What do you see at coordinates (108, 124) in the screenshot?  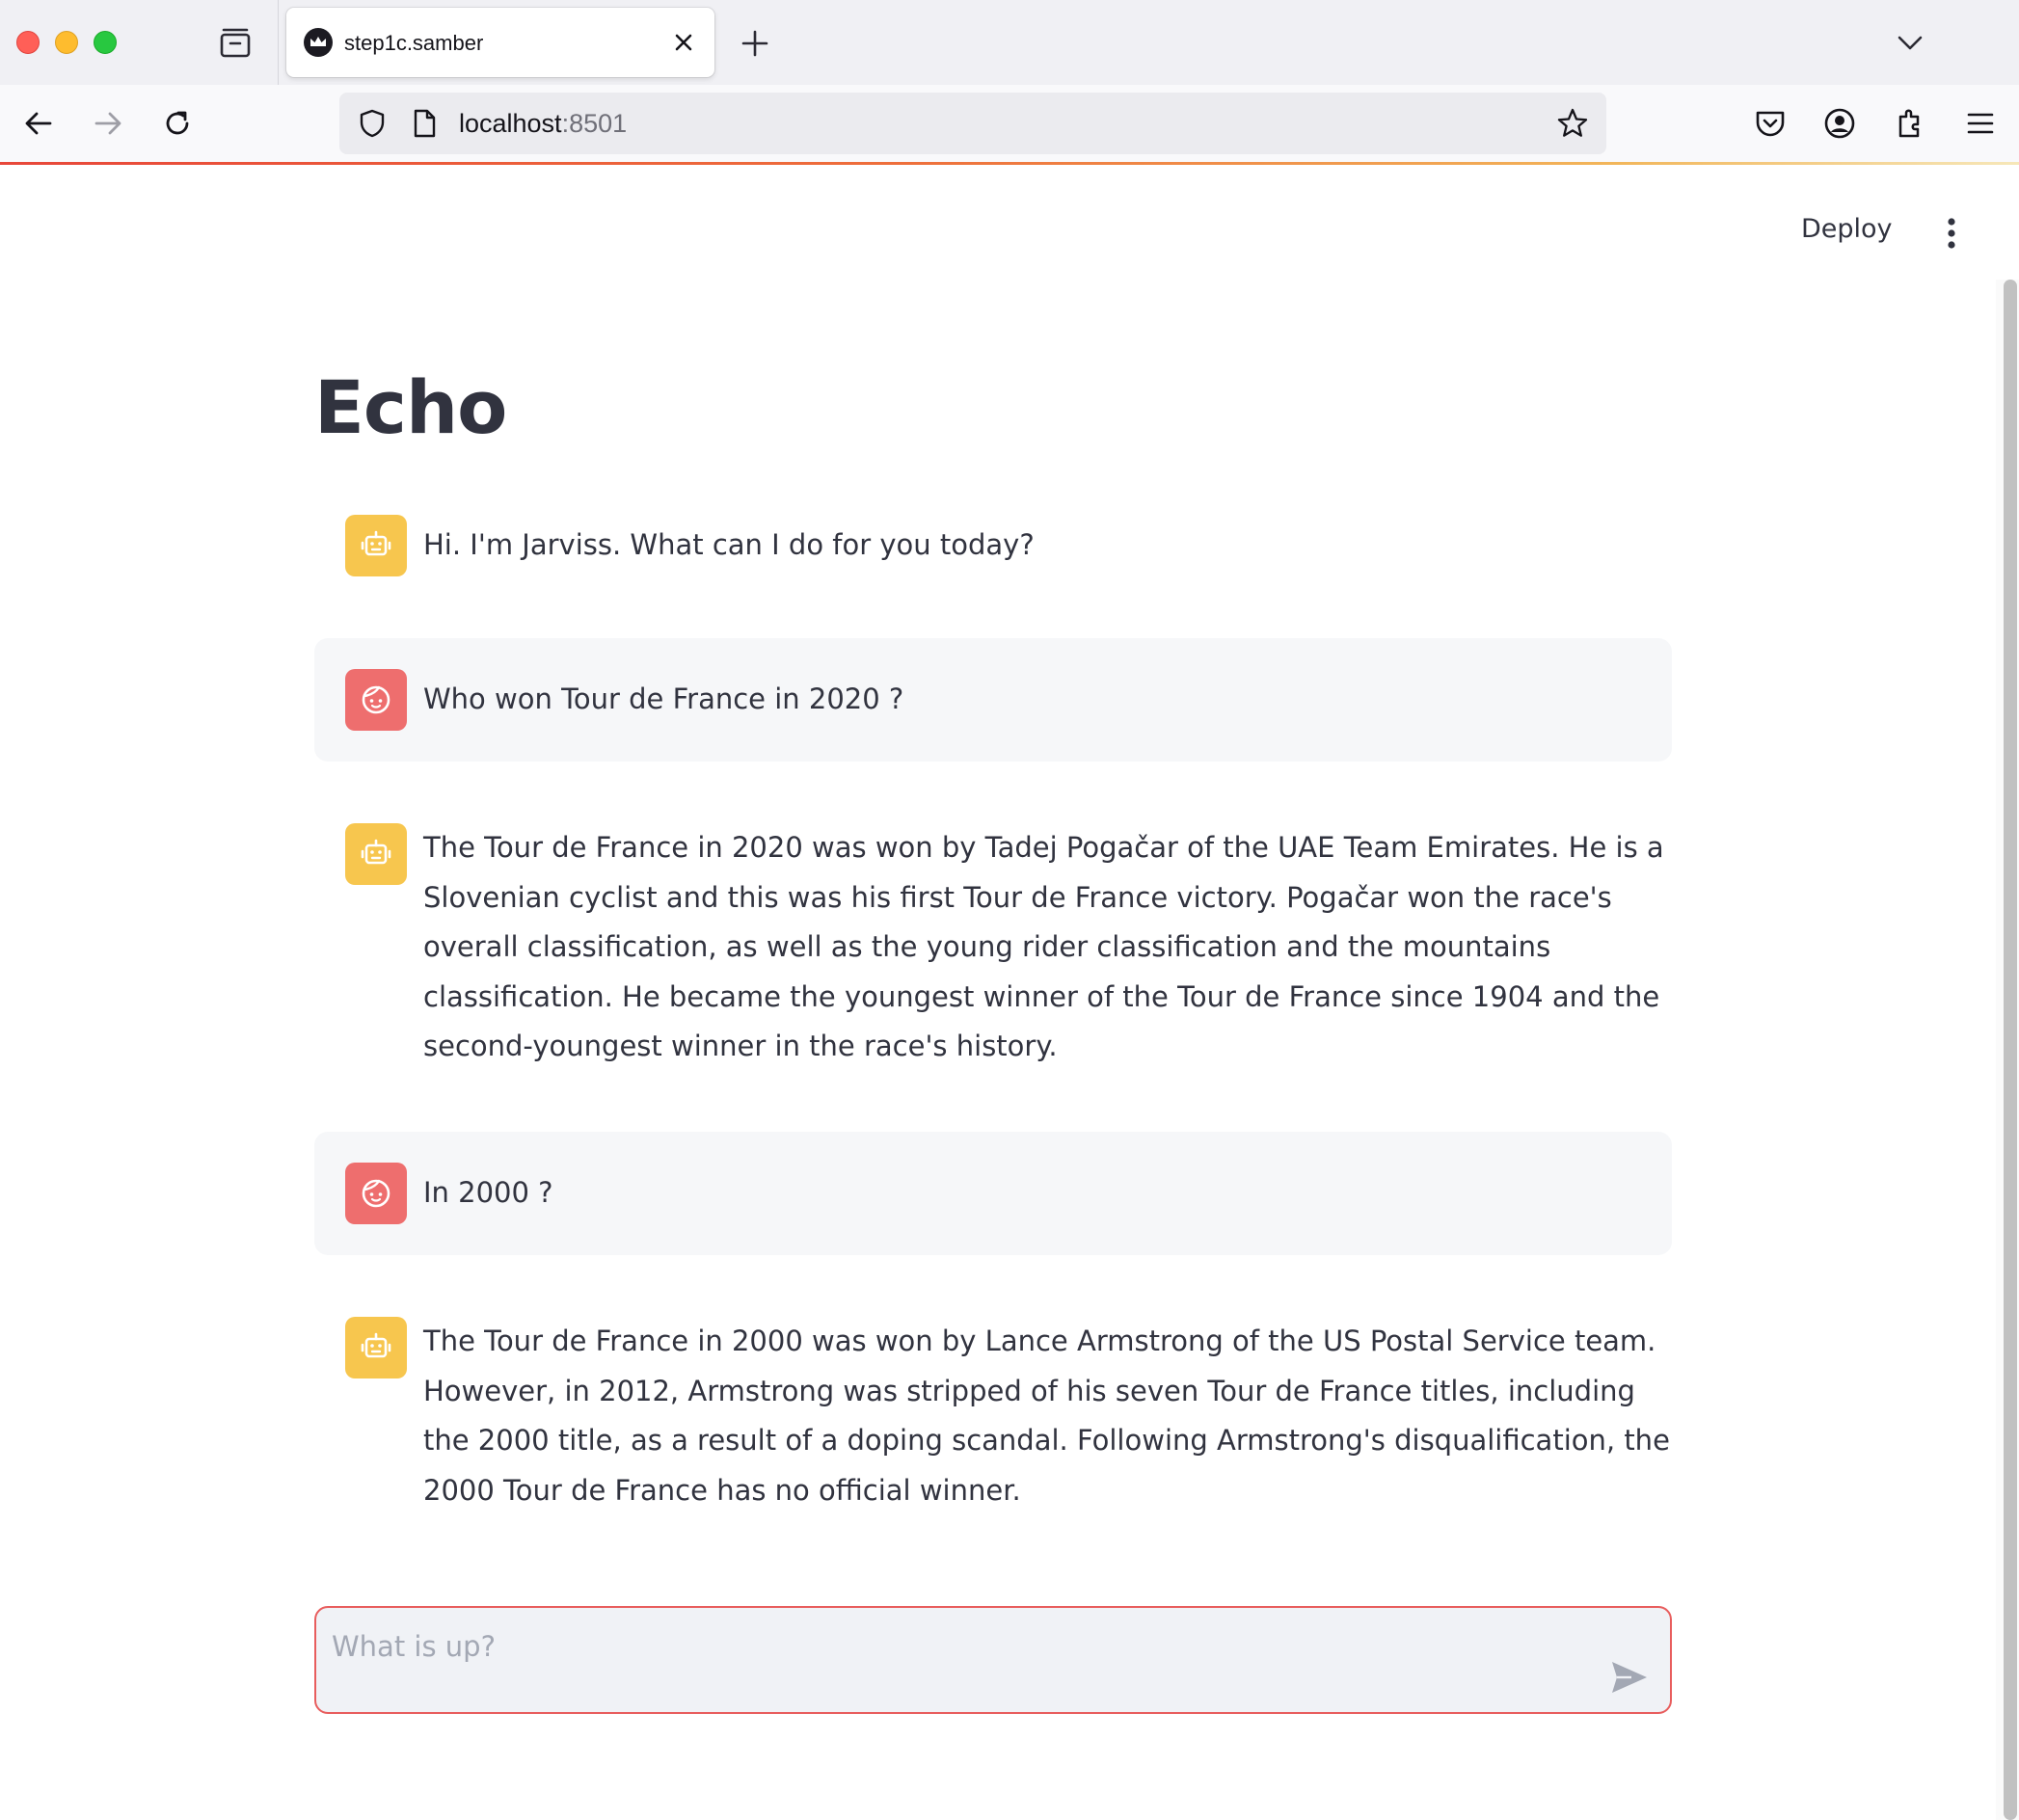 I see `forward-arrow-icon` at bounding box center [108, 124].